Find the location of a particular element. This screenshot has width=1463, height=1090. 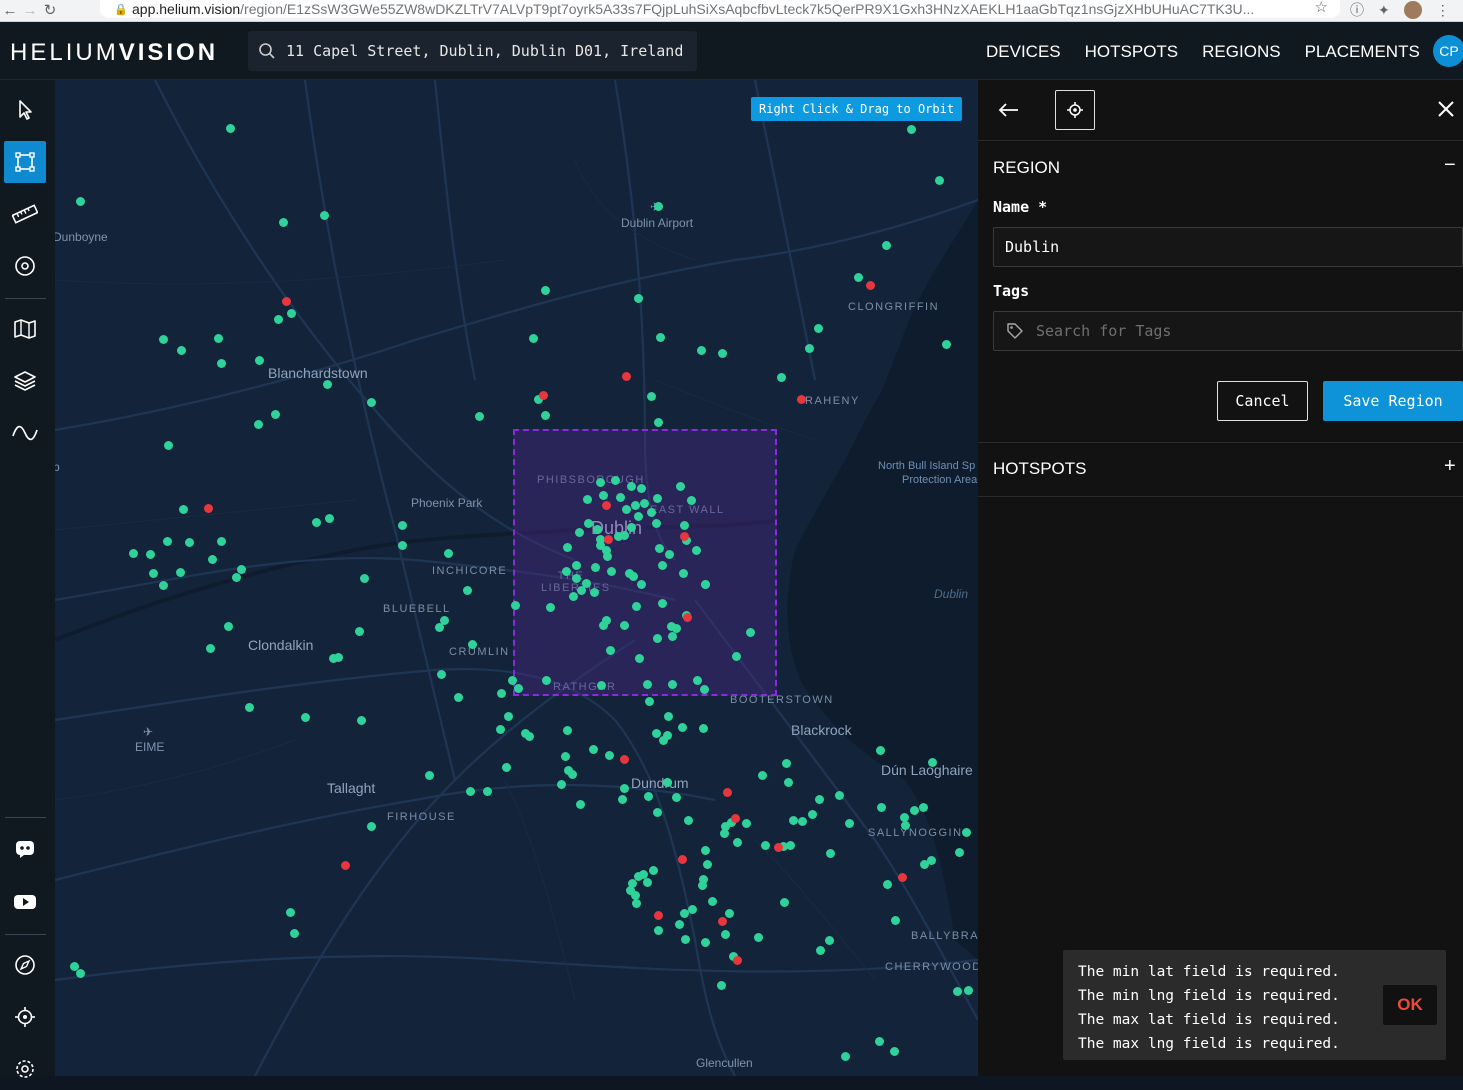

browser-profile-avatar is located at coordinates (1412, 10).